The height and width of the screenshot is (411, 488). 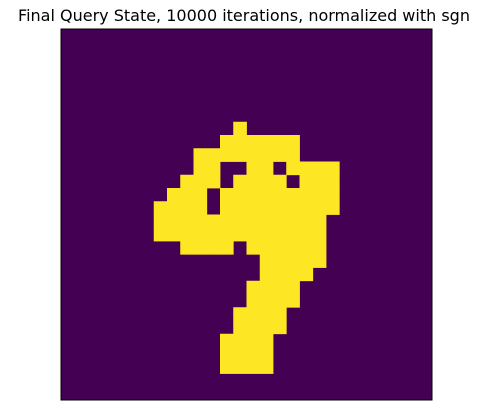 I want to click on heatmap-cell-r15-c16, so click(x=280, y=234).